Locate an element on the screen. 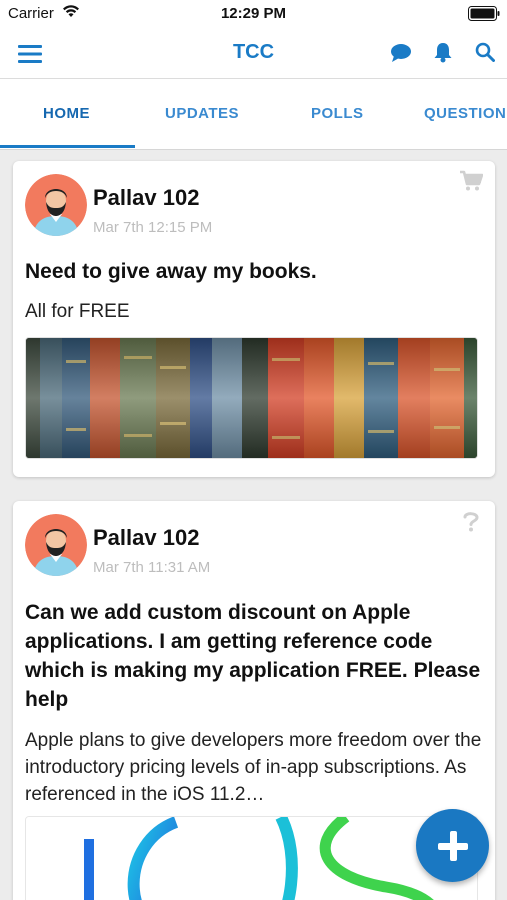 This screenshot has height=900, width=507. question-icon is located at coordinates (471, 521).